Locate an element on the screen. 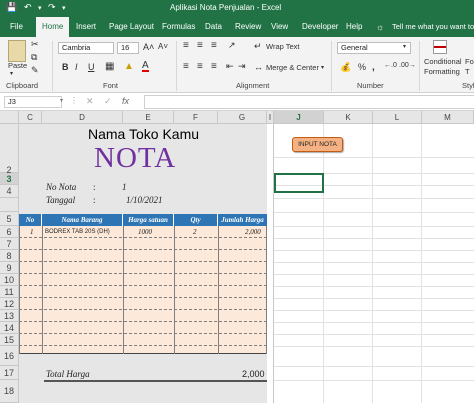 The height and width of the screenshot is (403, 474). copy-icon: ⧉ is located at coordinates (34, 57).